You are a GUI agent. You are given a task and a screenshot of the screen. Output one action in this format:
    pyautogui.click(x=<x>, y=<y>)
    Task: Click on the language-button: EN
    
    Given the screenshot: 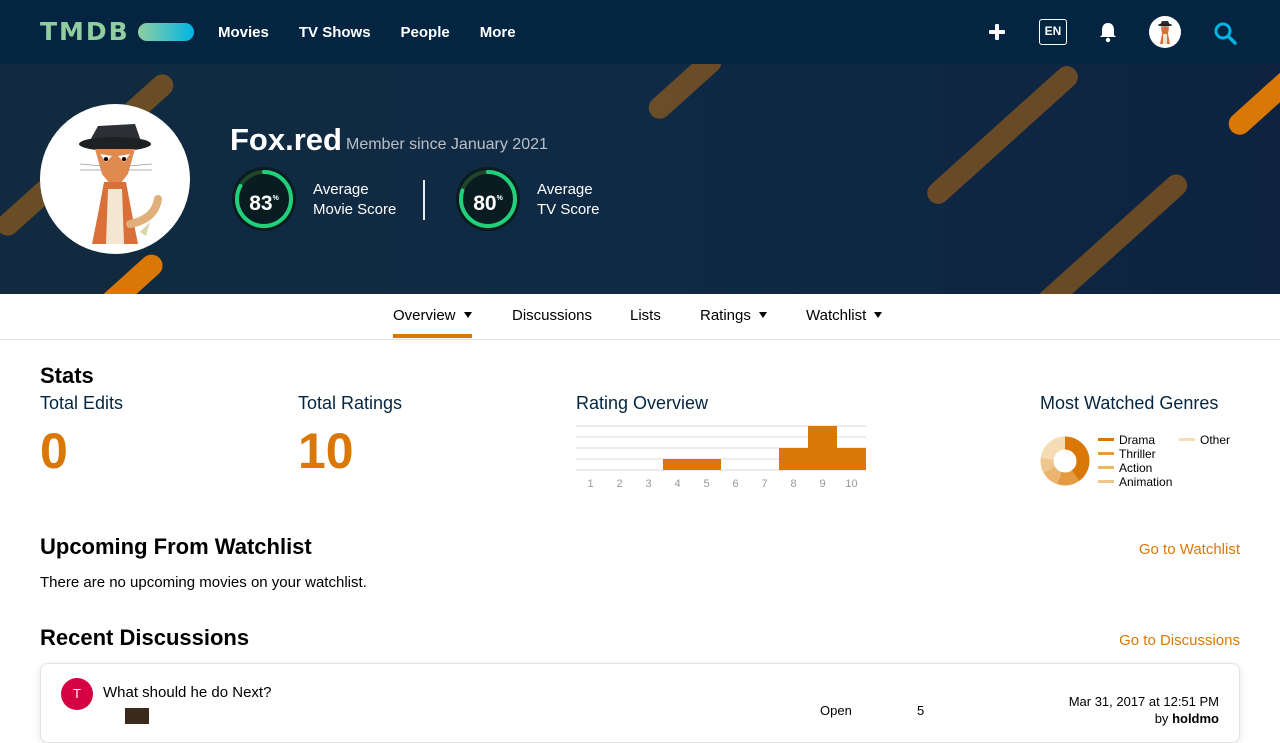 What is the action you would take?
    pyautogui.click(x=1053, y=32)
    